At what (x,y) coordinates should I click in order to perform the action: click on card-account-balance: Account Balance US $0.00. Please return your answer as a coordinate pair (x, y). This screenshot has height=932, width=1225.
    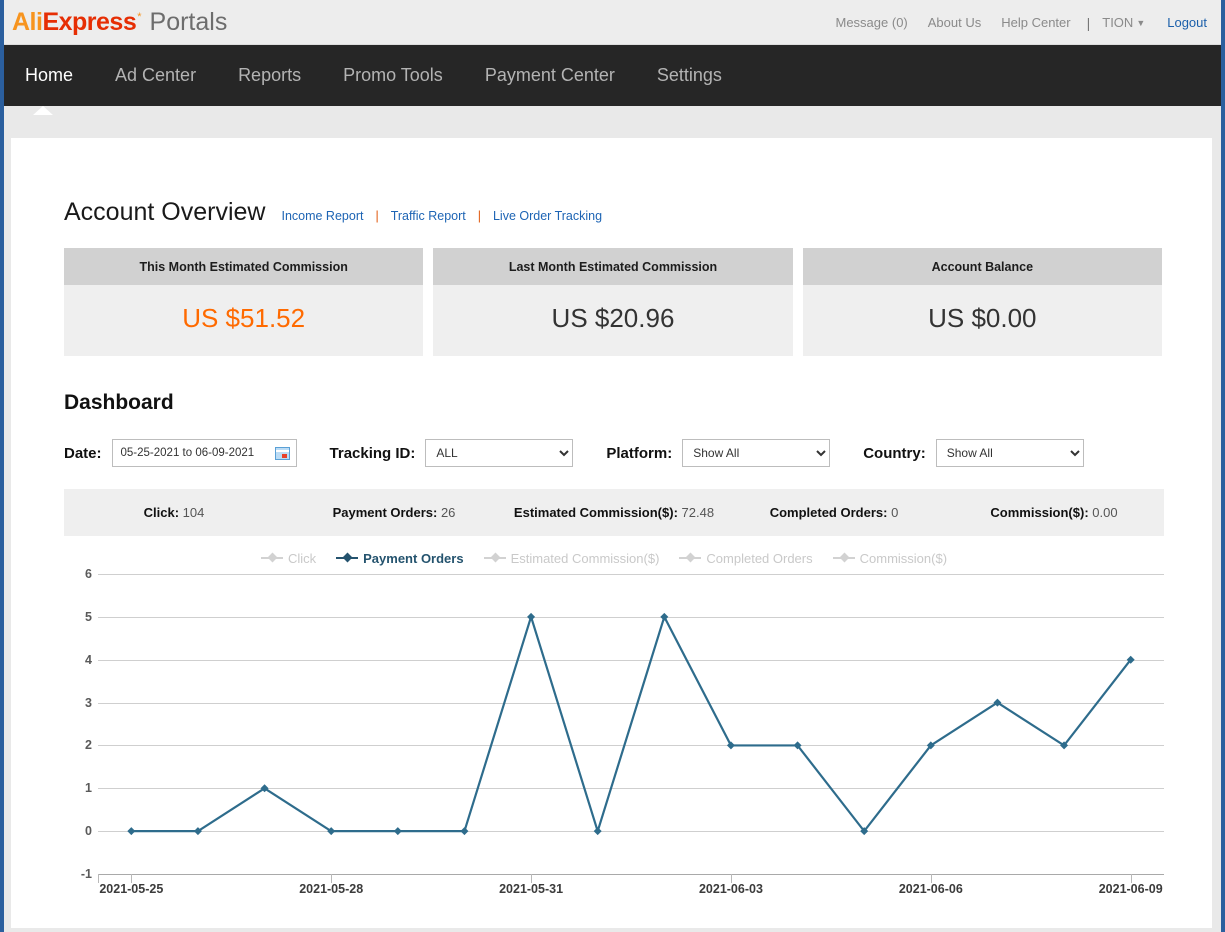
    Looking at the image, I should click on (982, 302).